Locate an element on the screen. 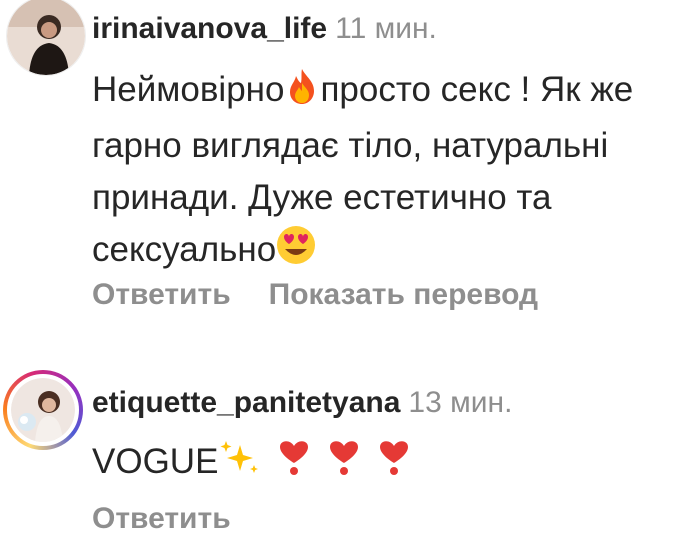  comment-text-part: VOGUE is located at coordinates (155, 461).